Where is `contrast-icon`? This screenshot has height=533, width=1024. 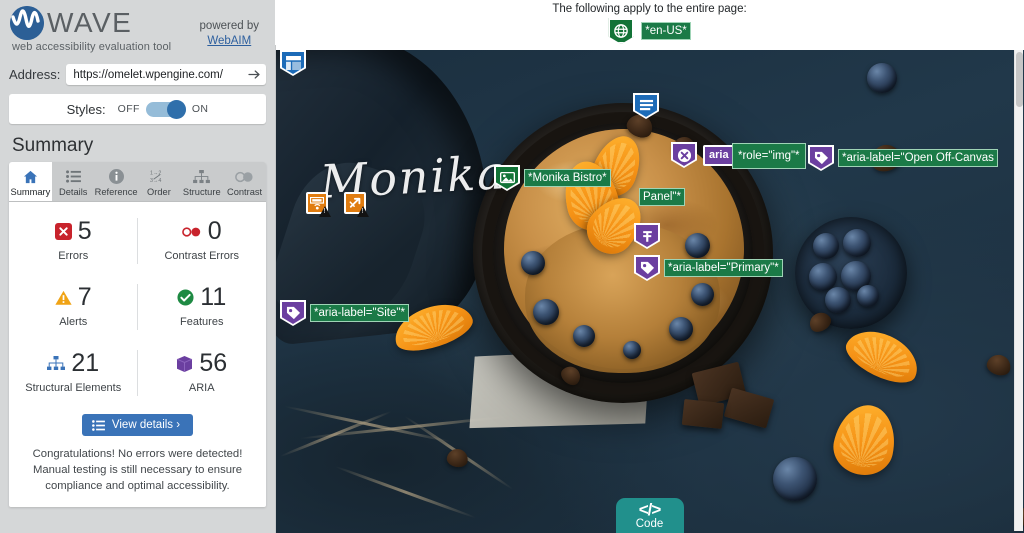
contrast-icon is located at coordinates (244, 176).